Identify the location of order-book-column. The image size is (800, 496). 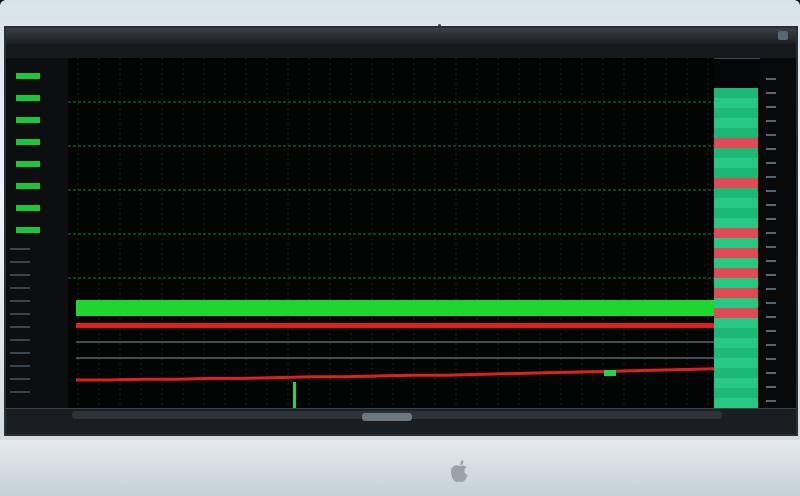
(736, 248).